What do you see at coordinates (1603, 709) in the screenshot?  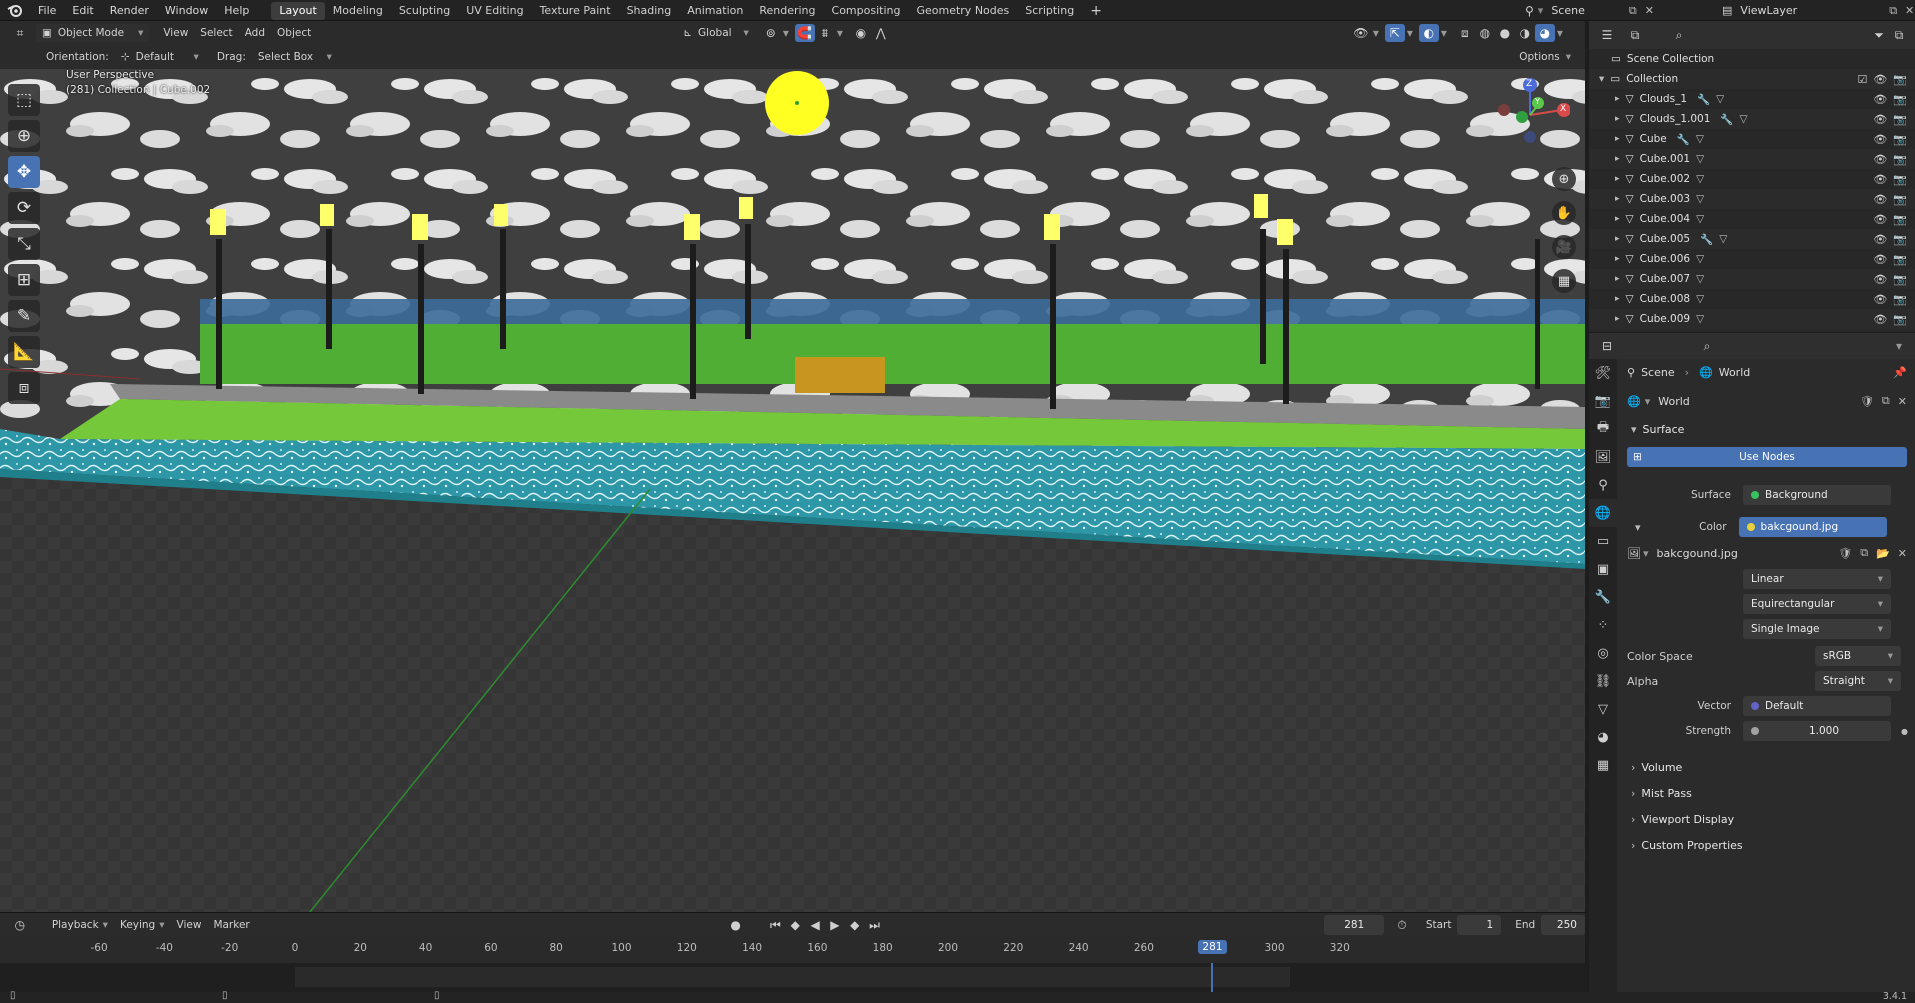 I see `data-tab-icon: ▽` at bounding box center [1603, 709].